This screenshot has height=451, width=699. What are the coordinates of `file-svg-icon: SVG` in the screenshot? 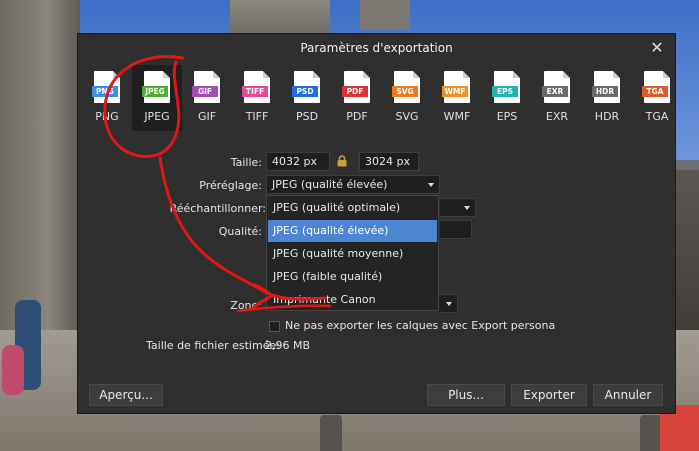 It's located at (406, 87).